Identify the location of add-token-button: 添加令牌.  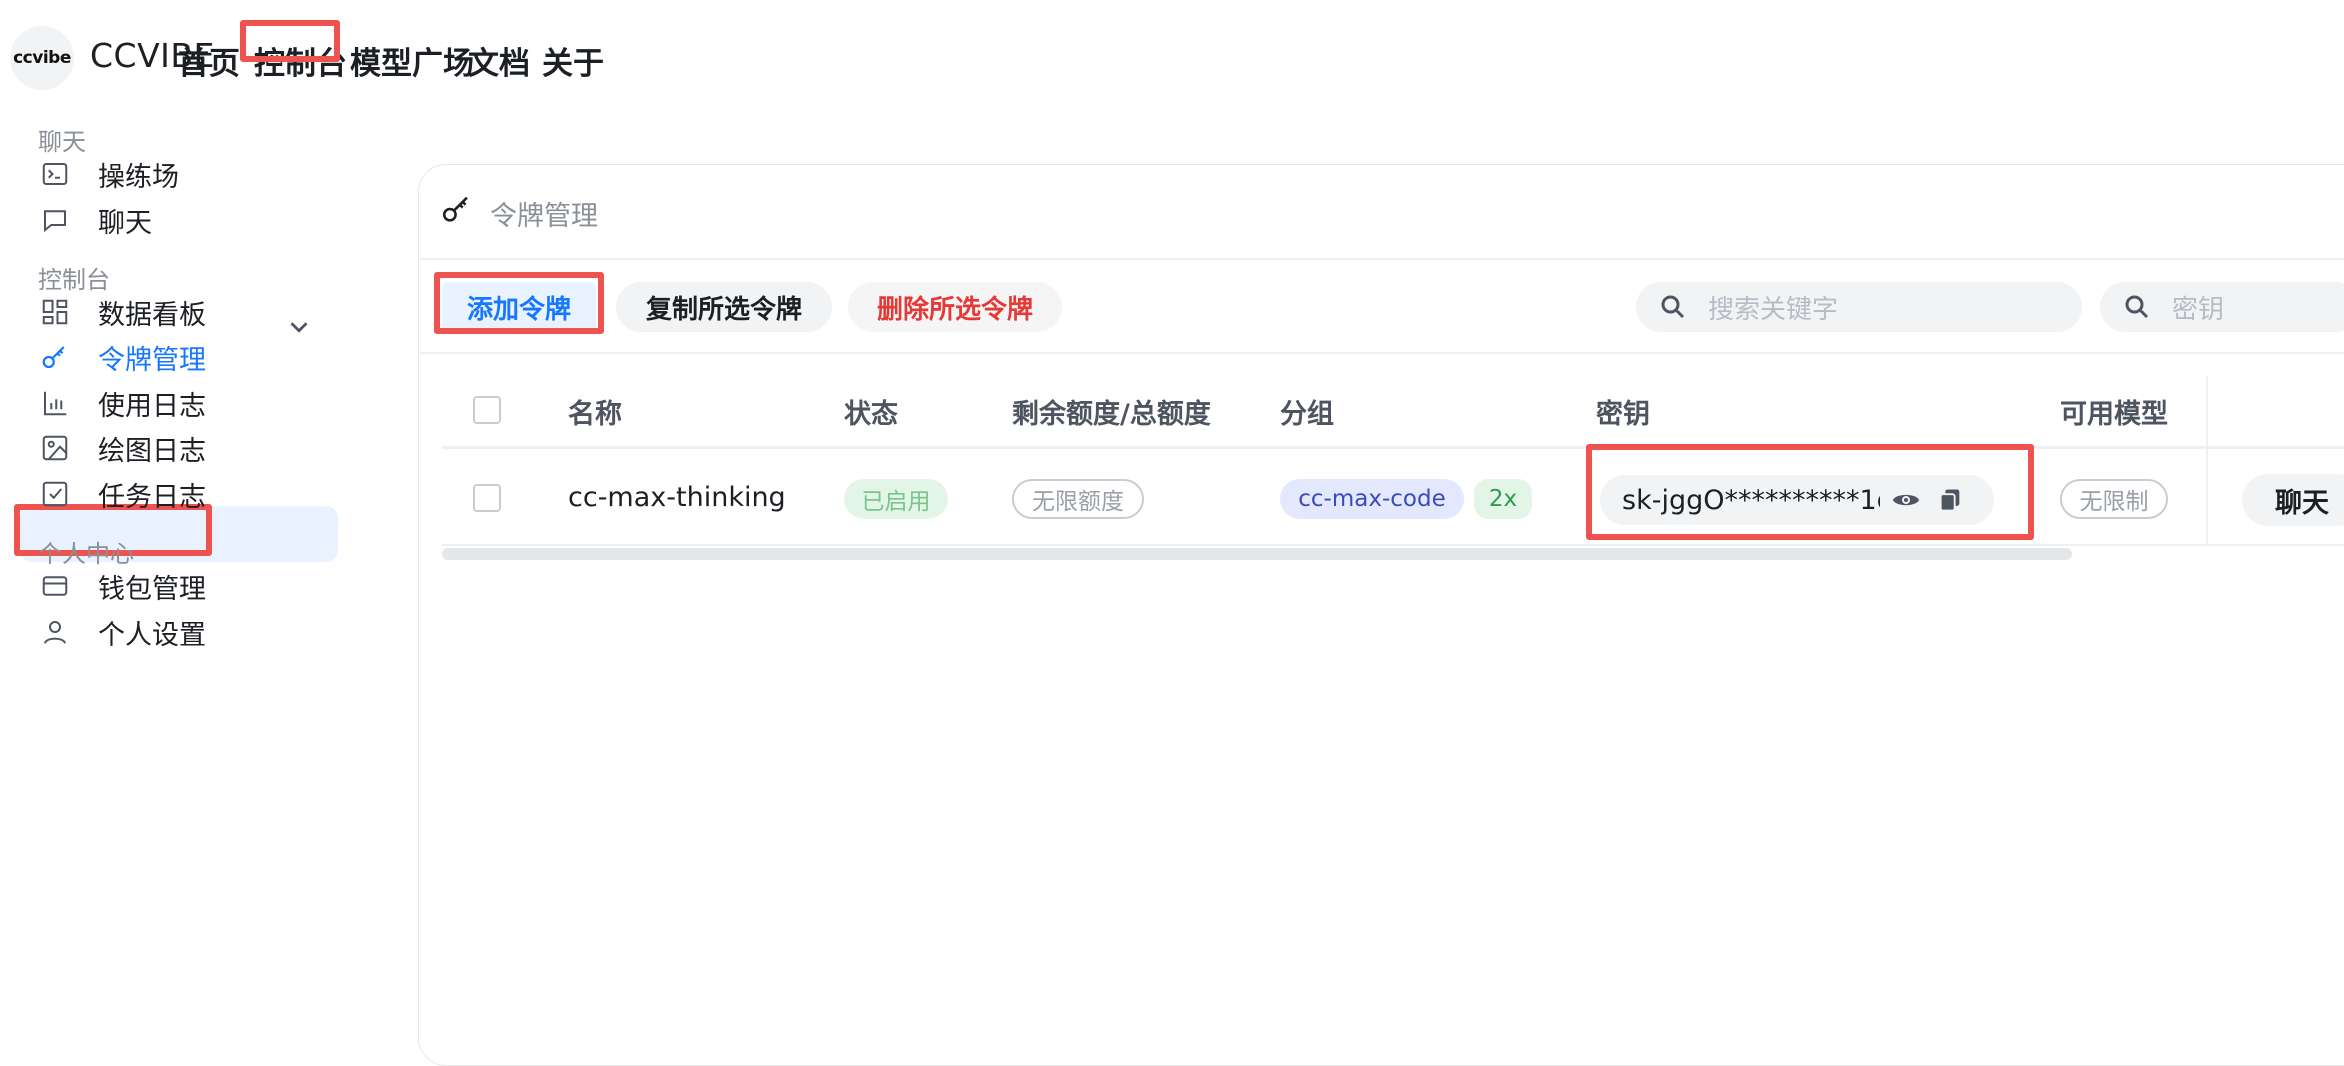
(519, 307).